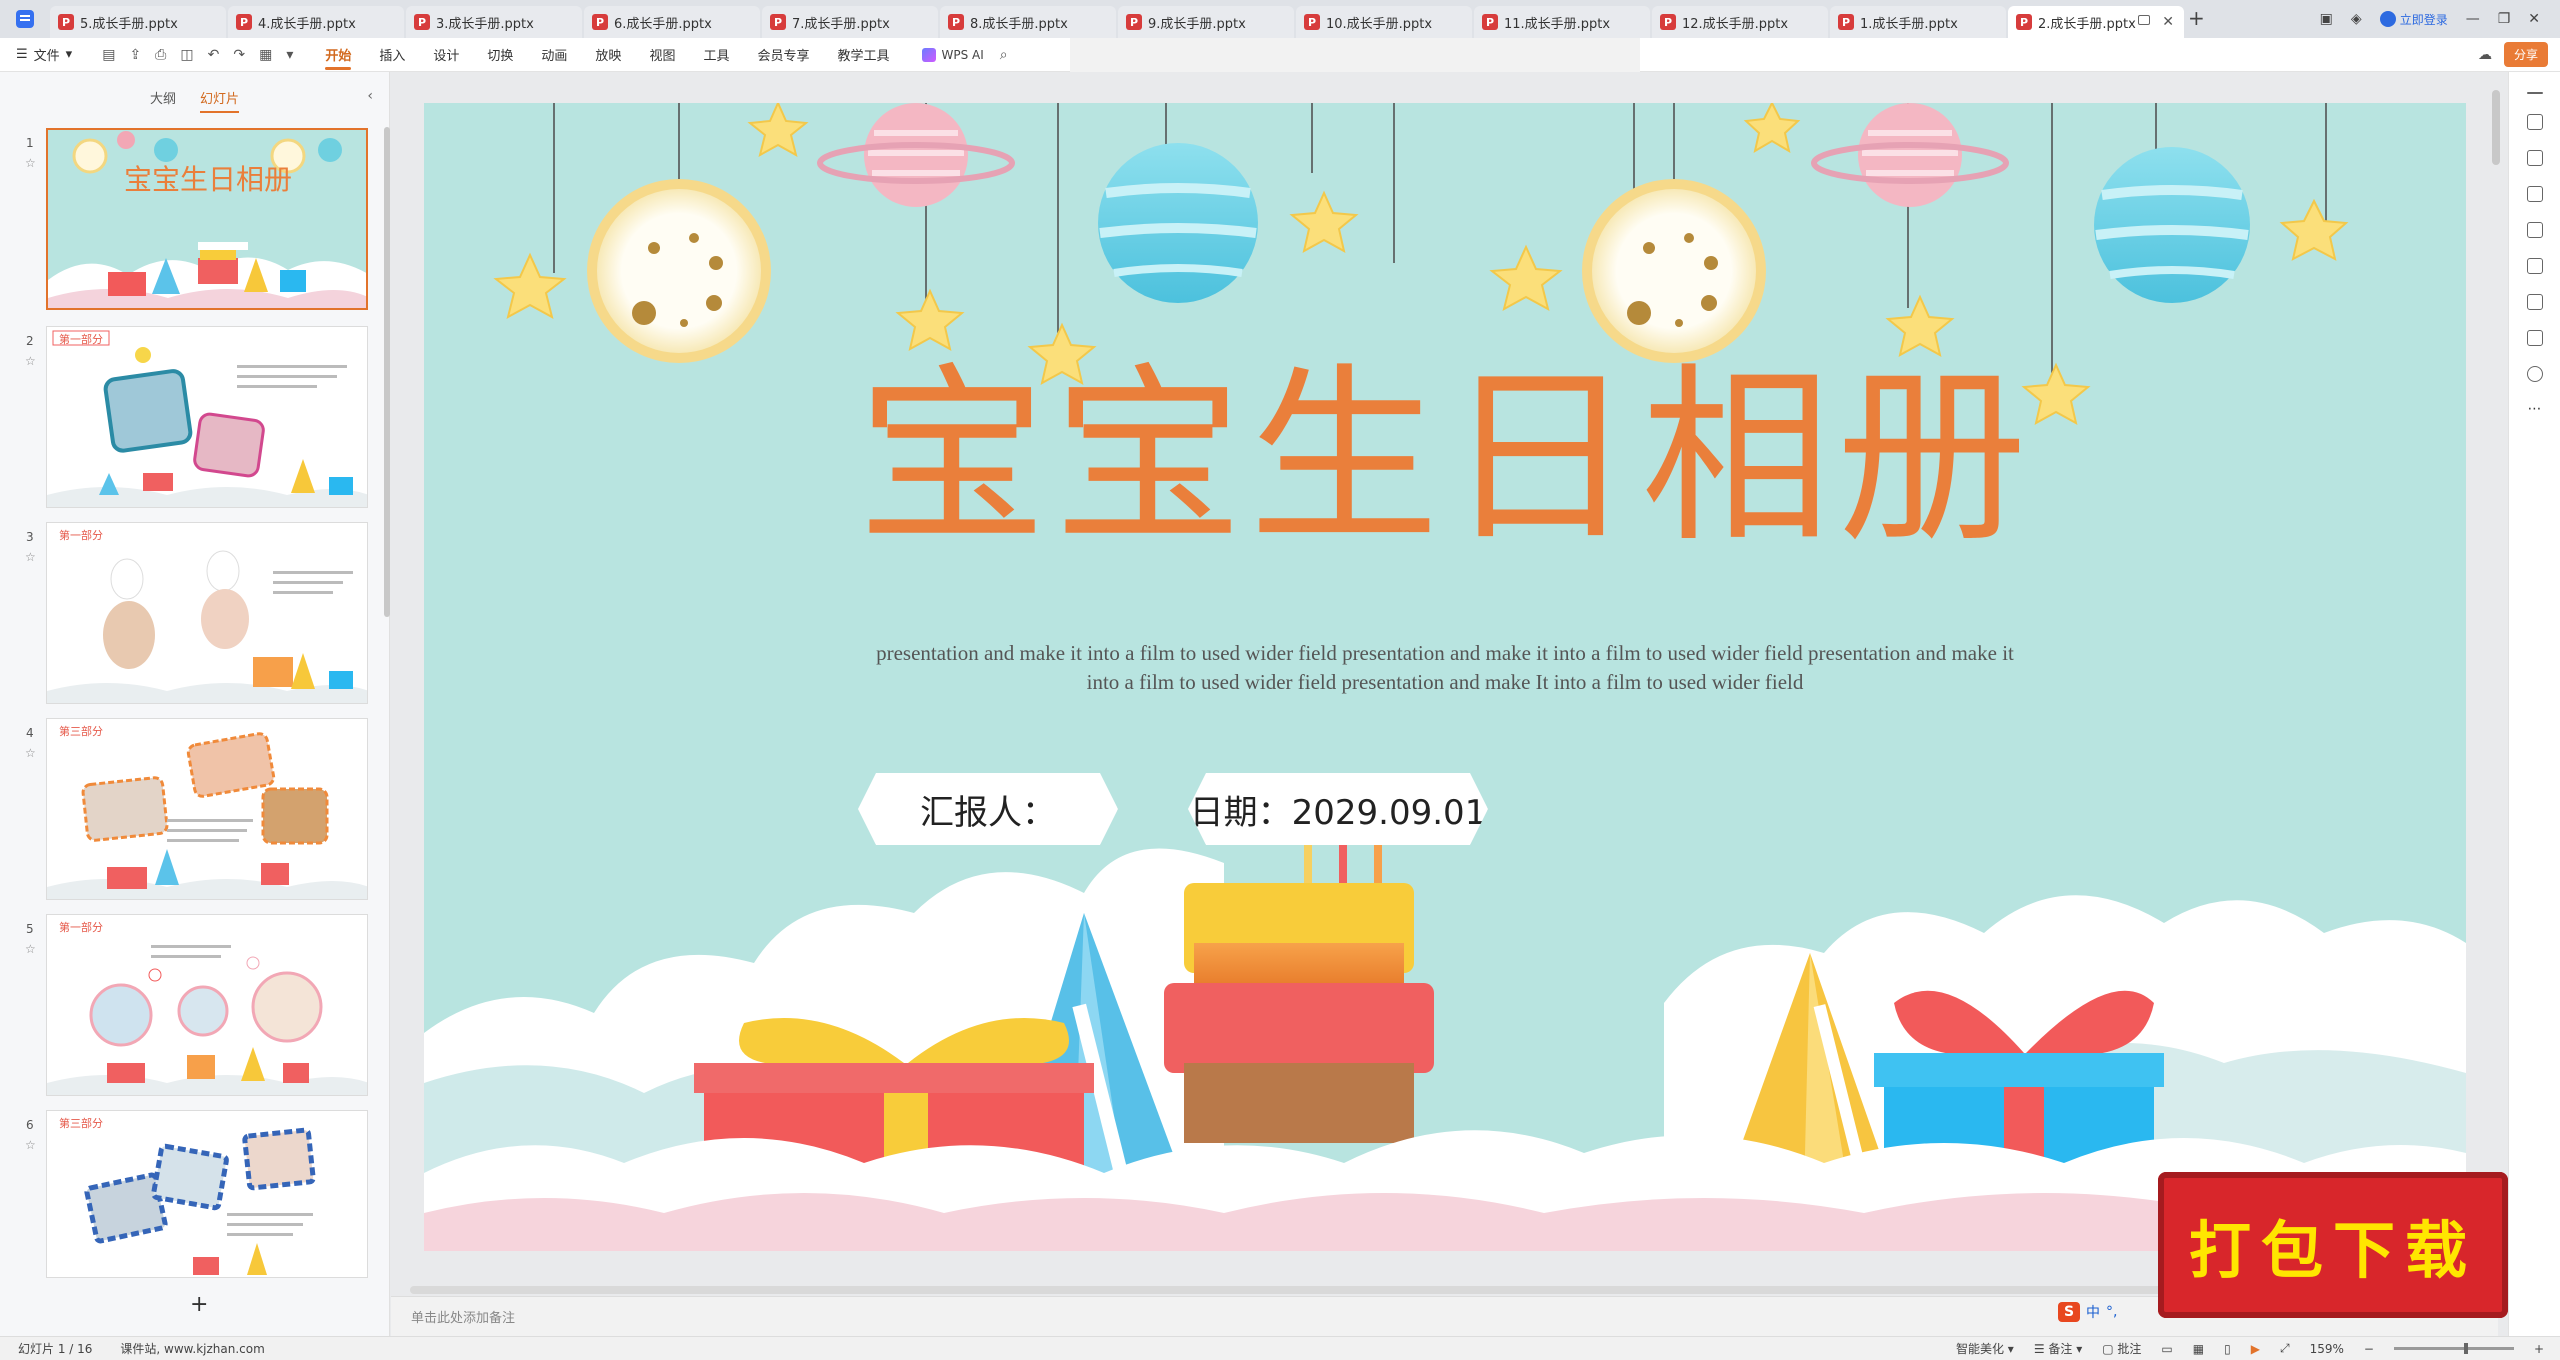 The width and height of the screenshot is (2560, 1360). Describe the element at coordinates (370, 96) in the screenshot. I see `collapse-panel-icon: ‹` at that location.